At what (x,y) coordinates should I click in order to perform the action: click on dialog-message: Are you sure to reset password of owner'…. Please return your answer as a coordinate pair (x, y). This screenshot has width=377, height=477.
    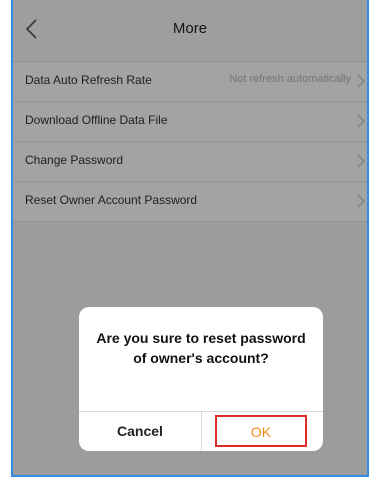
    Looking at the image, I should click on (201, 348).